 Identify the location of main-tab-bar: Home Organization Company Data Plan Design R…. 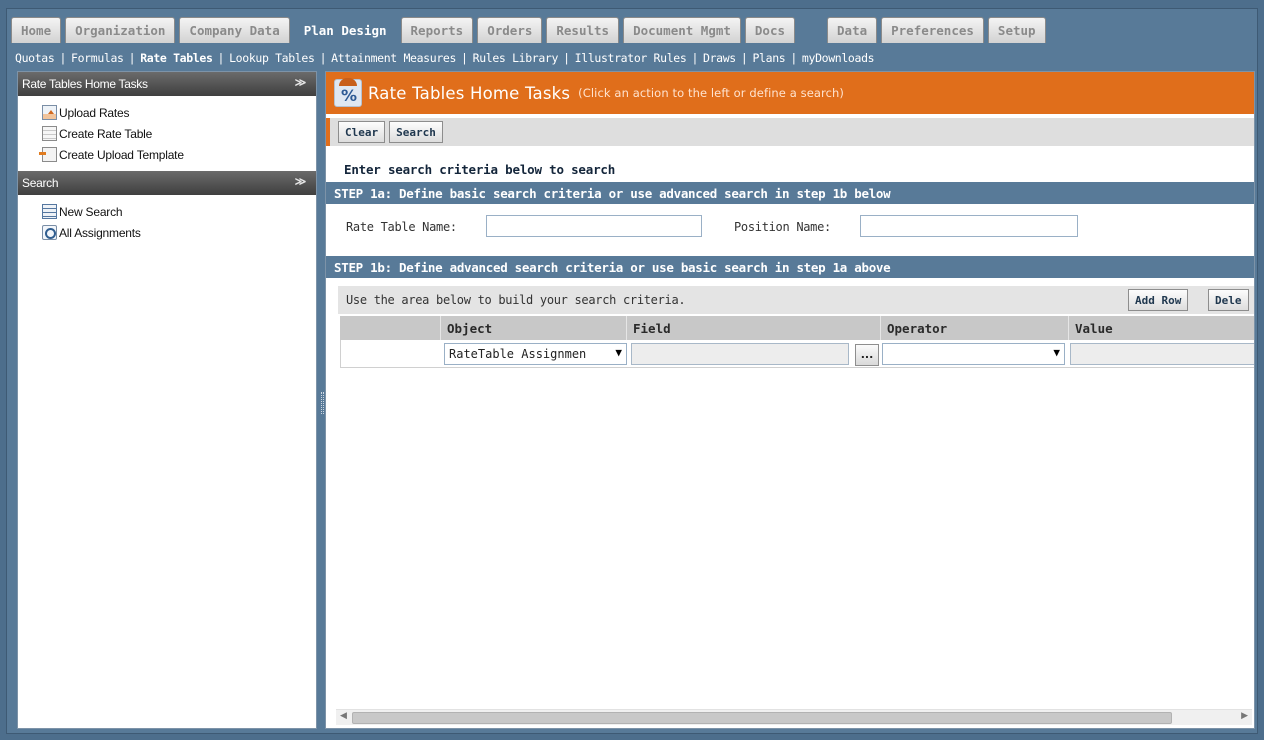
(633, 29).